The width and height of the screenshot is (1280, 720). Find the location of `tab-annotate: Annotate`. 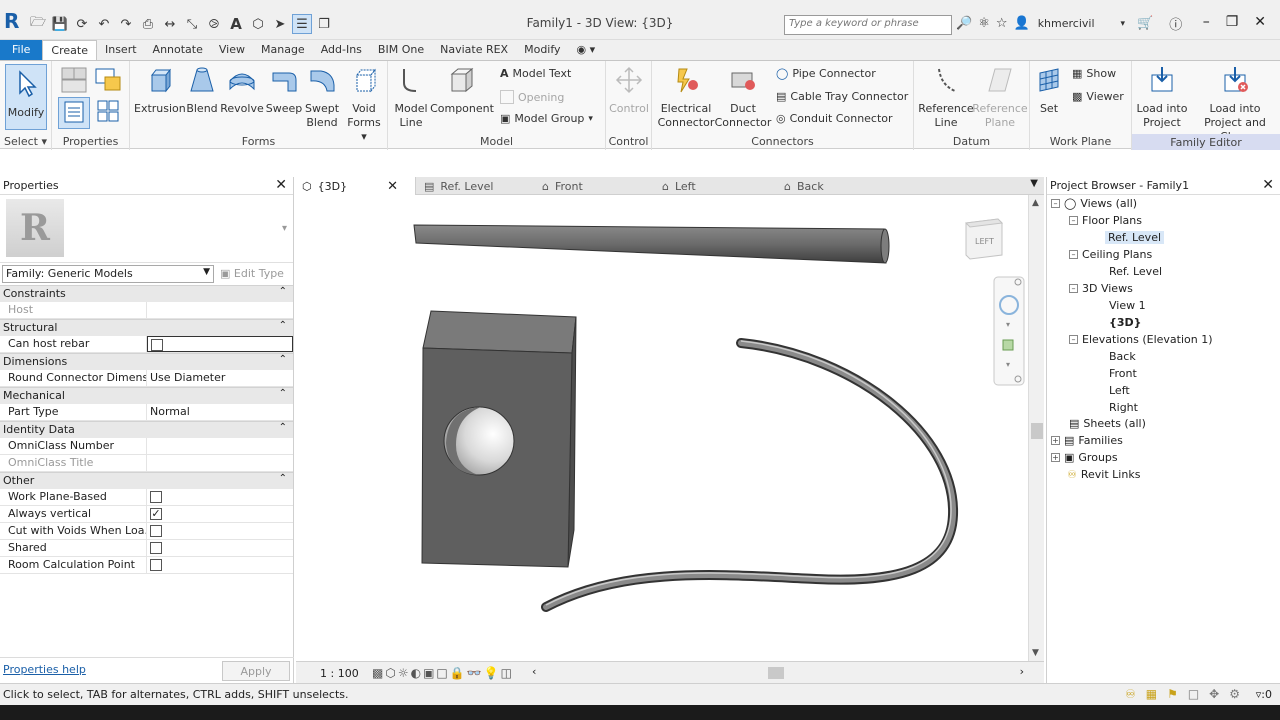

tab-annotate: Annotate is located at coordinates (178, 50).